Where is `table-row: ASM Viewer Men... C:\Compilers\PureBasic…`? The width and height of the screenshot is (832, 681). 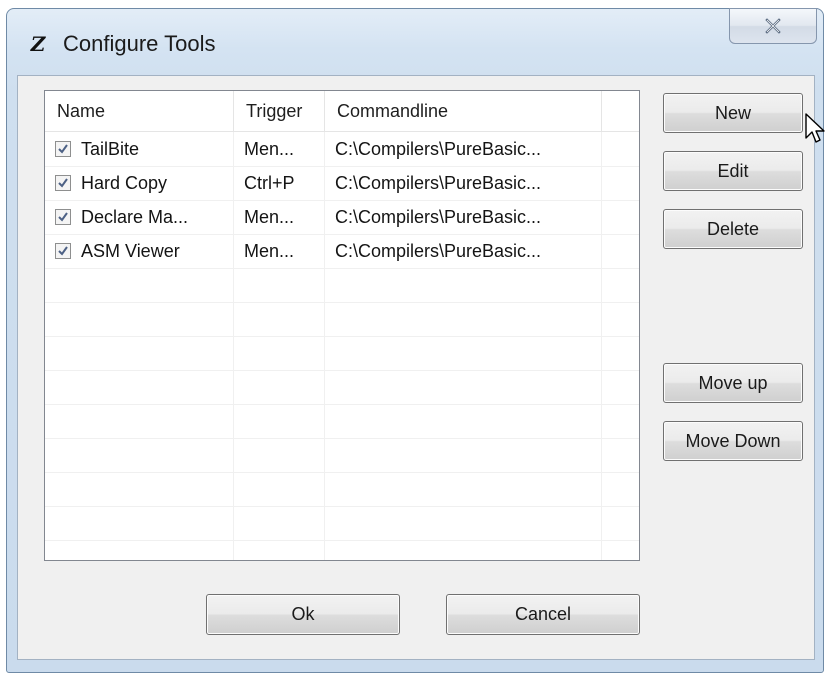 table-row: ASM Viewer Men... C:\Compilers\PureBasic… is located at coordinates (342, 251).